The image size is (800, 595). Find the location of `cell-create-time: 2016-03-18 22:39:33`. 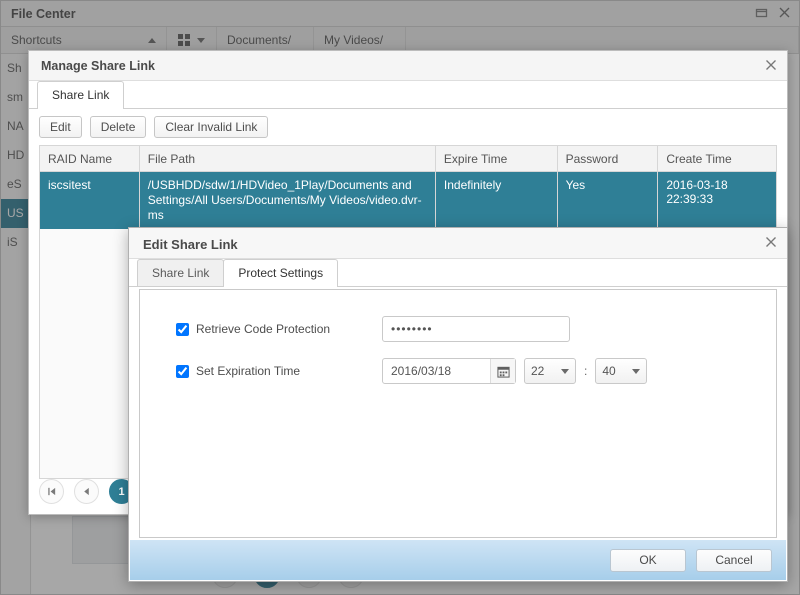

cell-create-time: 2016-03-18 22:39:33 is located at coordinates (697, 192).